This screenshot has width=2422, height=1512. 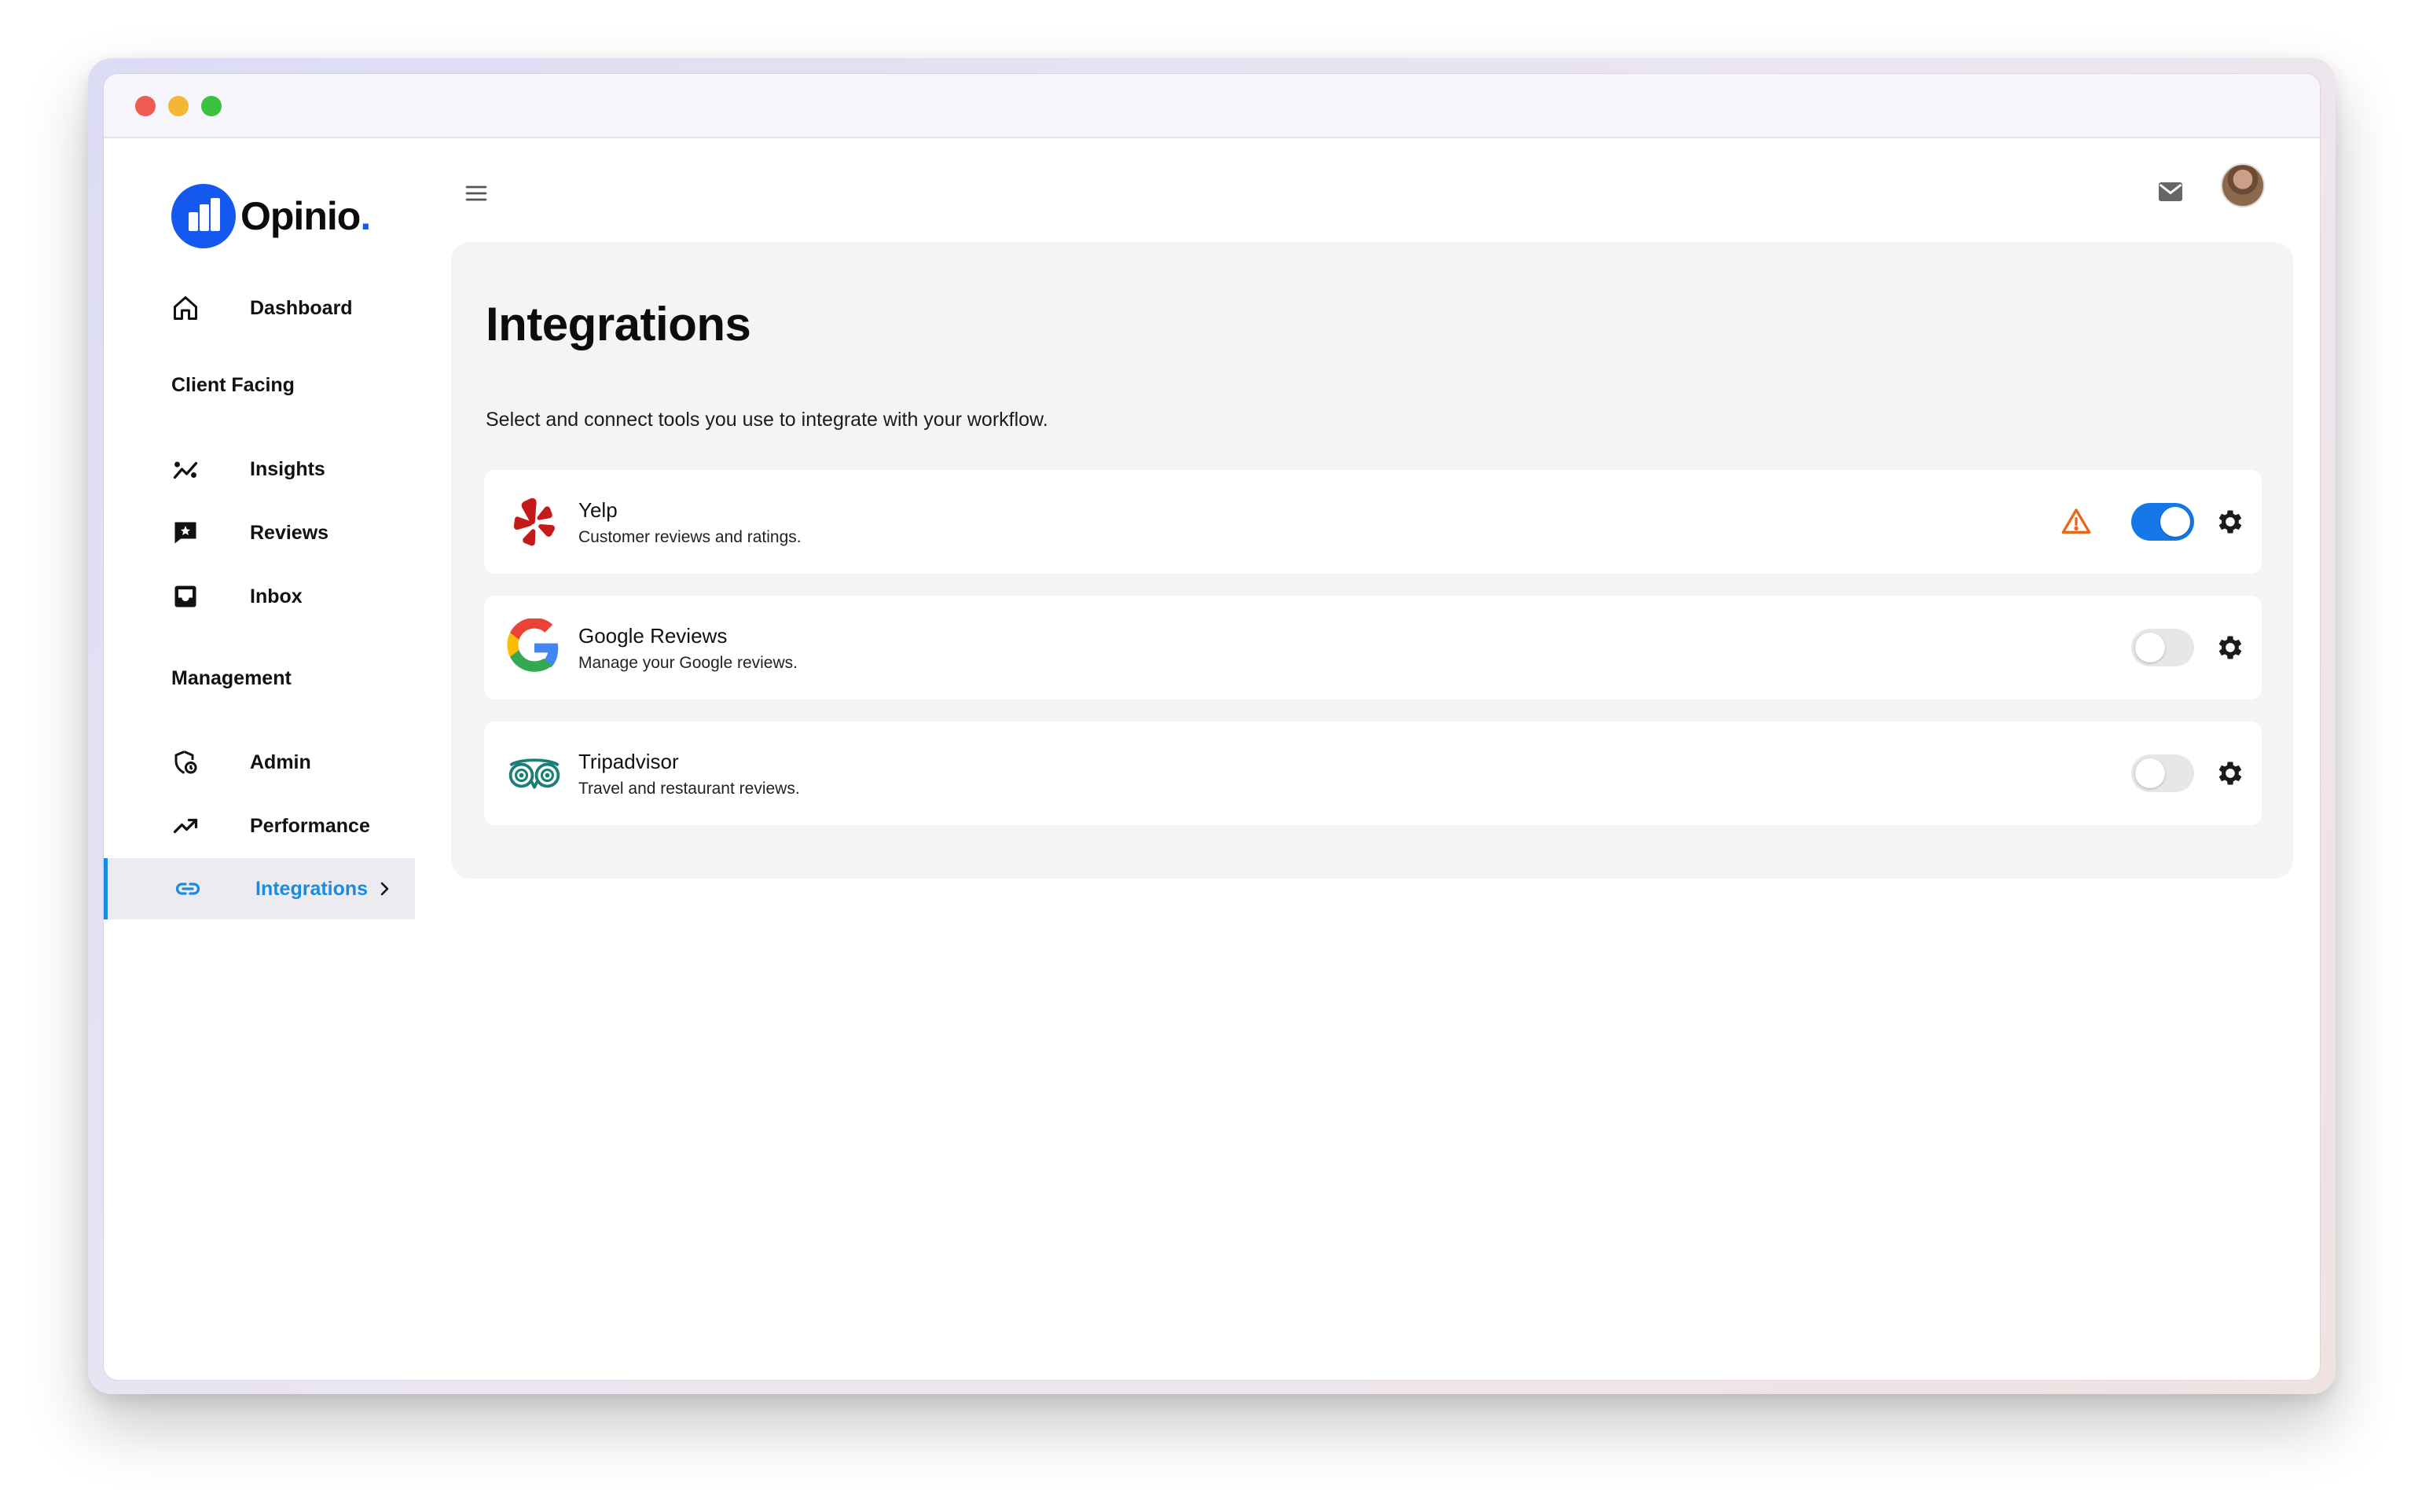 I want to click on sidebar-item-inbox: Inbox, so click(x=259, y=596).